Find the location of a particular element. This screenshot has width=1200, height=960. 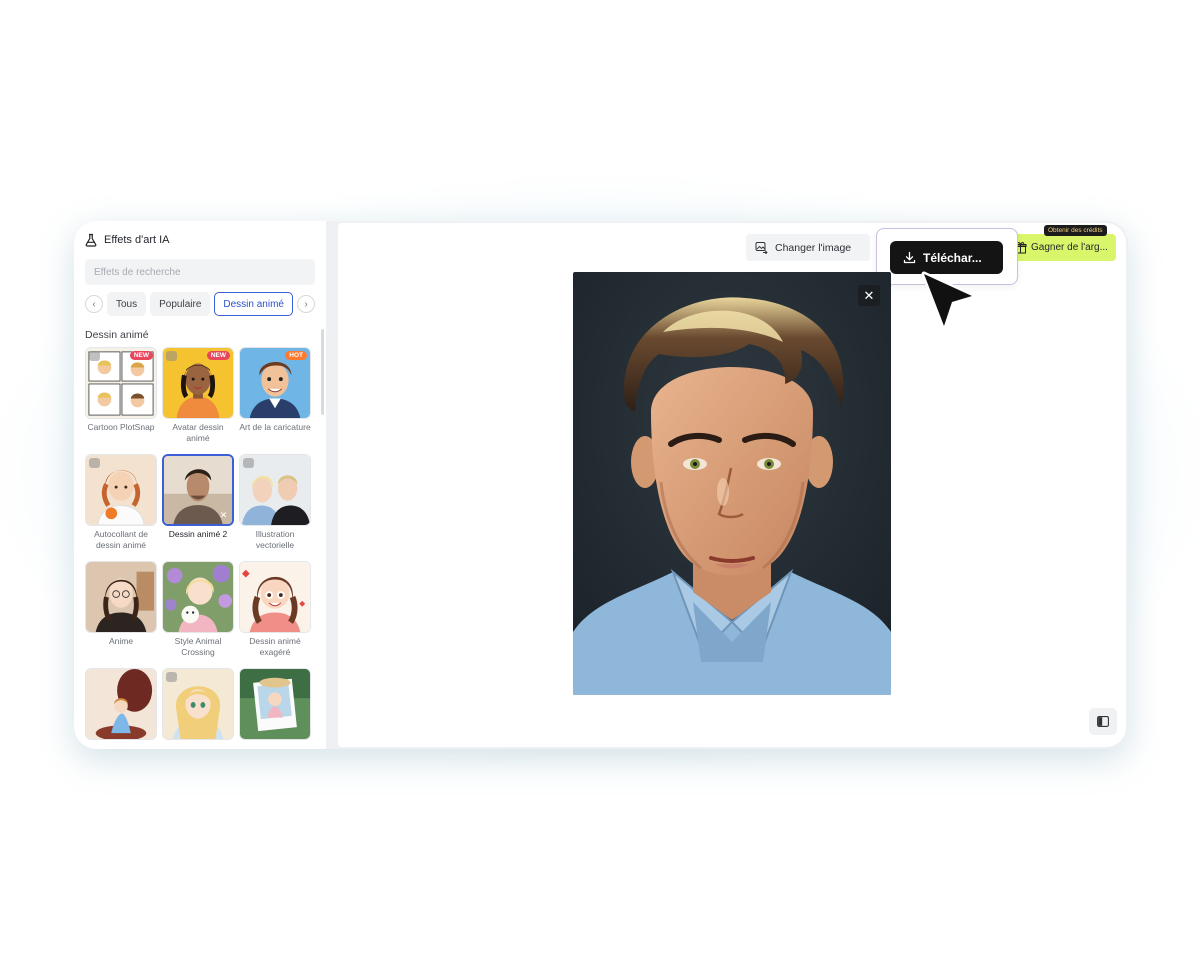

image-swap-icon is located at coordinates (761, 248).